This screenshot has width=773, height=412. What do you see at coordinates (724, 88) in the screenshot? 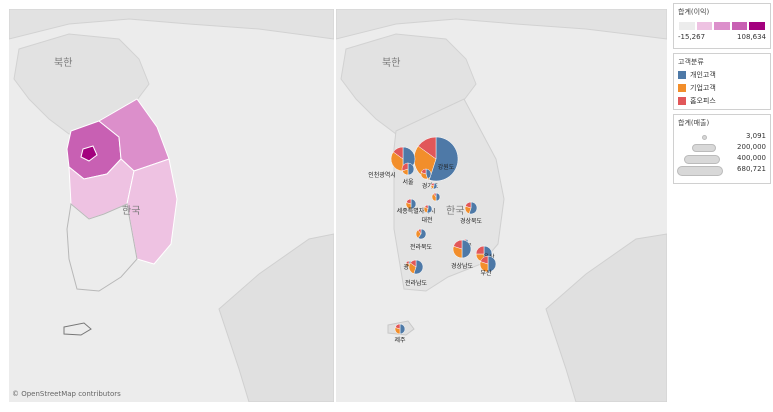
I see `legend-item-corporate: 기업고객` at bounding box center [724, 88].